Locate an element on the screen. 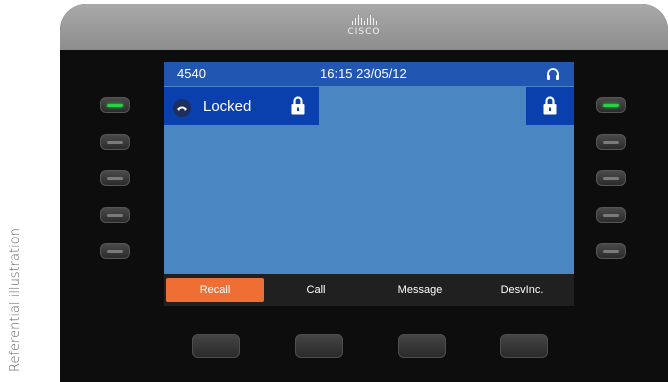  extension-number: 4540 is located at coordinates (191, 73).